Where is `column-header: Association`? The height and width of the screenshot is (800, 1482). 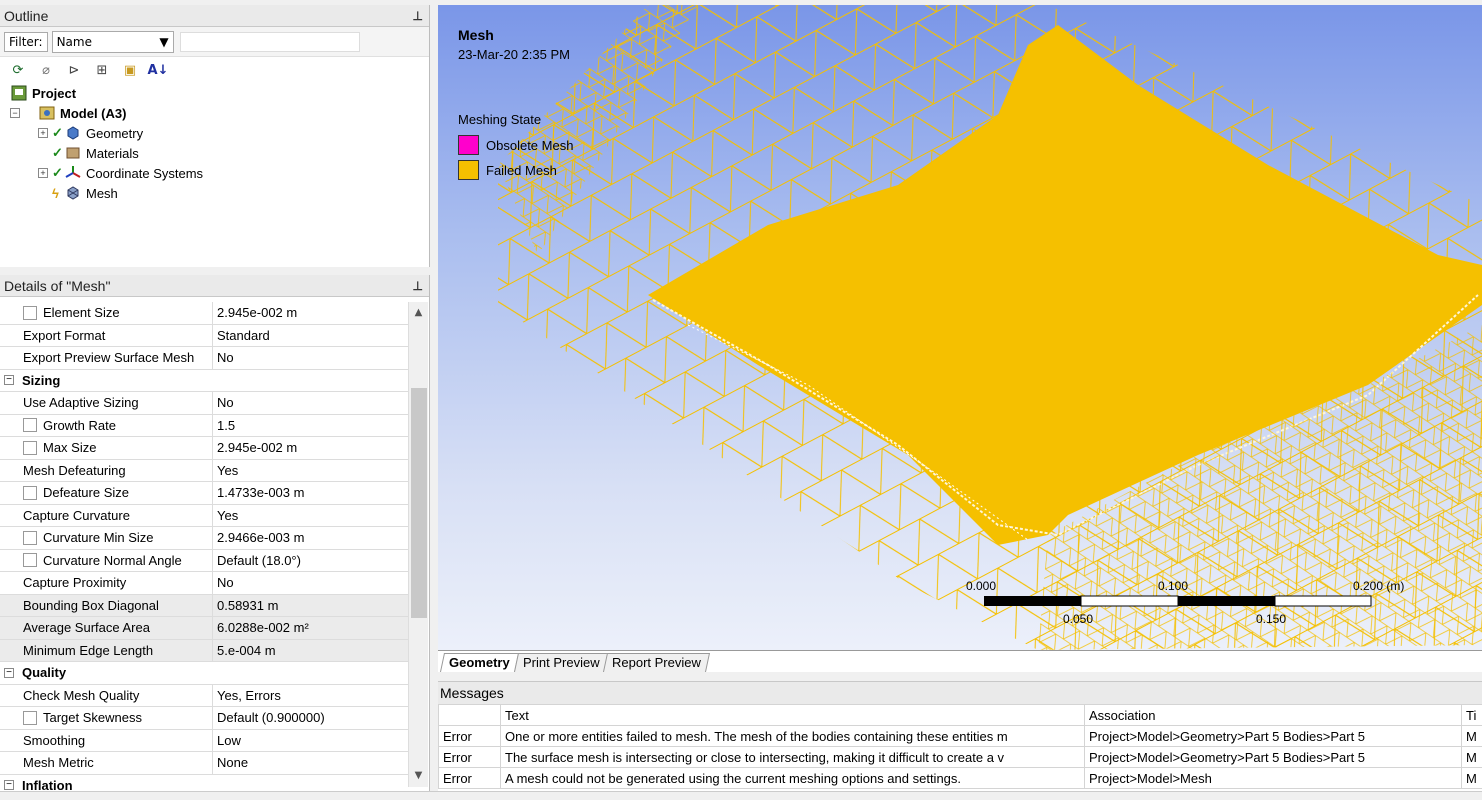 column-header: Association is located at coordinates (1273, 715).